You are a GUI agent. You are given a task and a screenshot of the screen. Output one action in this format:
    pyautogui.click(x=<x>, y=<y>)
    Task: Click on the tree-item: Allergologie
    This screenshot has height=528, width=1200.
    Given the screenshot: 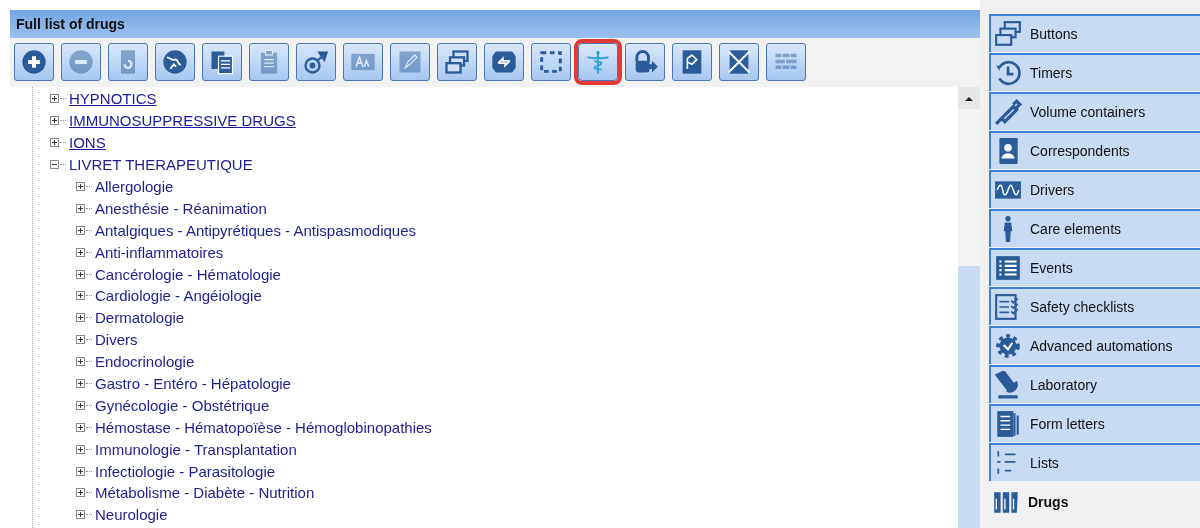 What is the action you would take?
    pyautogui.click(x=134, y=186)
    